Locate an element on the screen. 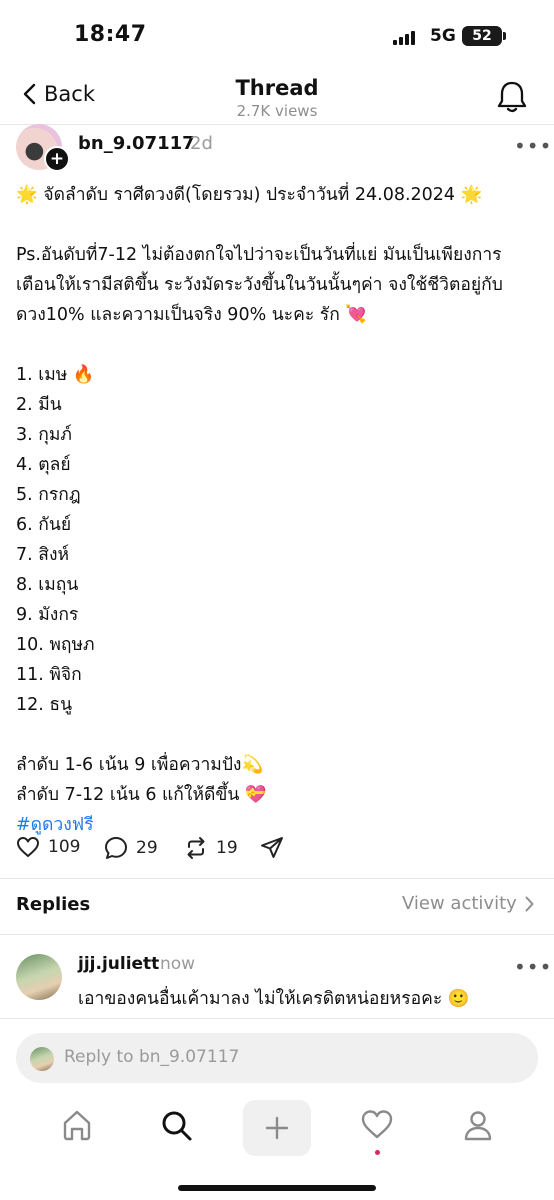 This screenshot has height=1200, width=554. post-line: 7. สิงห์ is located at coordinates (43, 555).